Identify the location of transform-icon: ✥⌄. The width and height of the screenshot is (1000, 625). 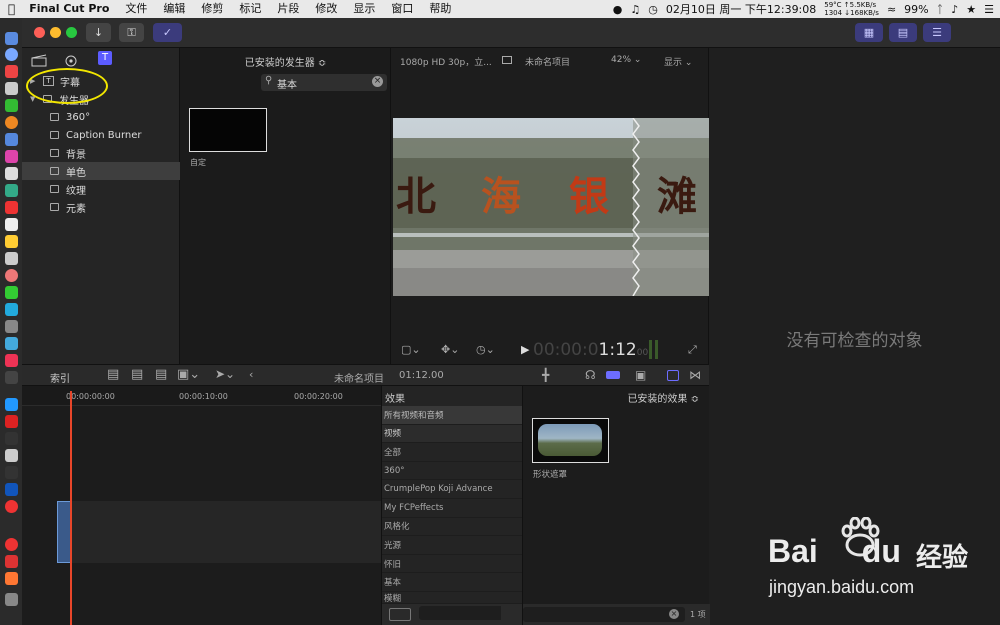
(450, 349).